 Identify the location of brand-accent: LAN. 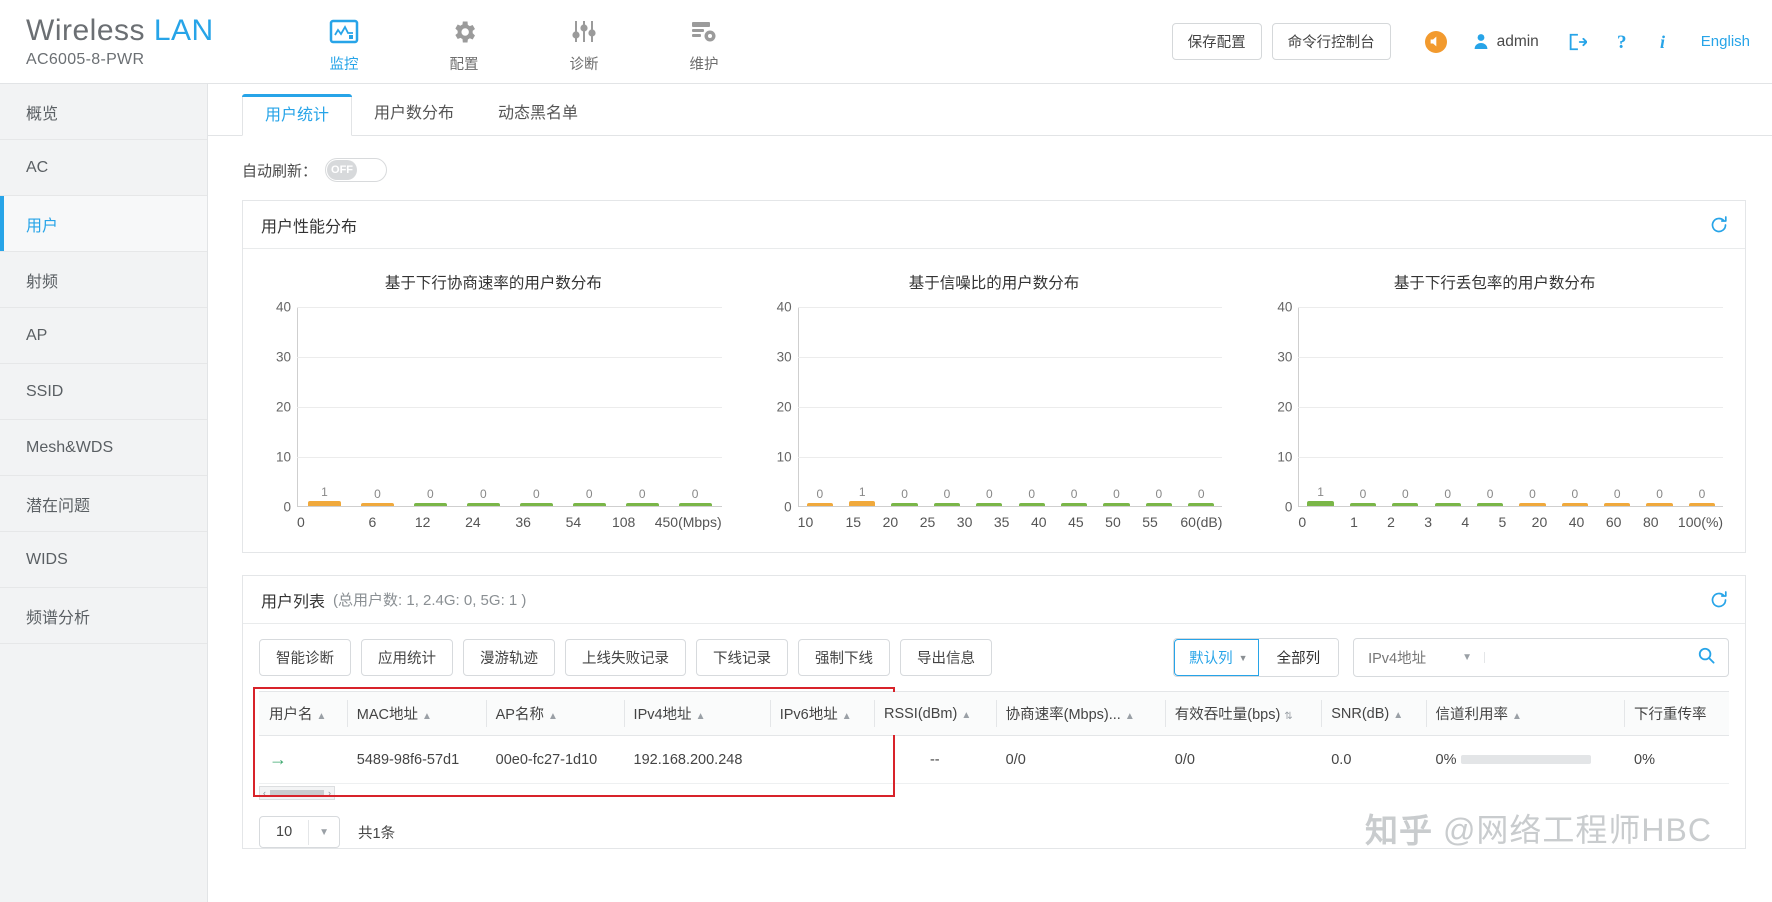
(183, 30).